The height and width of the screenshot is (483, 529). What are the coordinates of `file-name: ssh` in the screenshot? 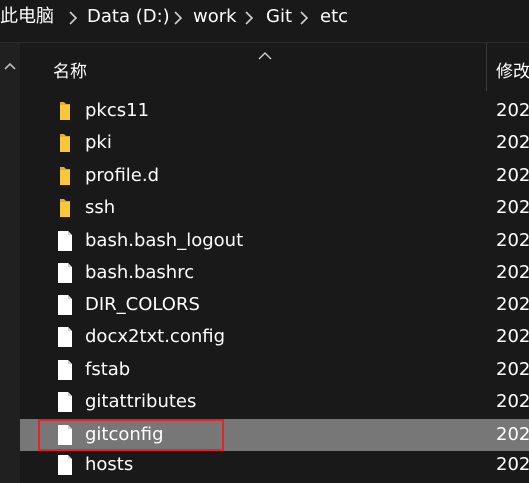 It's located at (100, 208).